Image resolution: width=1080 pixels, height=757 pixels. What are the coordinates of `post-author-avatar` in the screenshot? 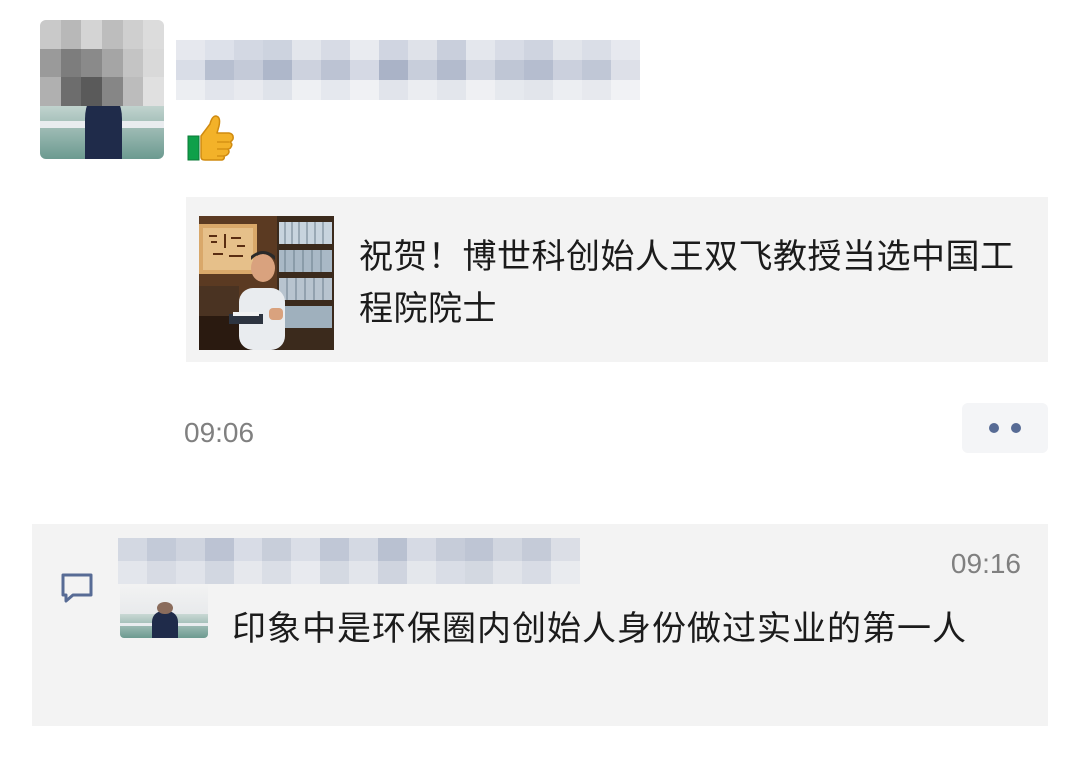 It's located at (102, 89).